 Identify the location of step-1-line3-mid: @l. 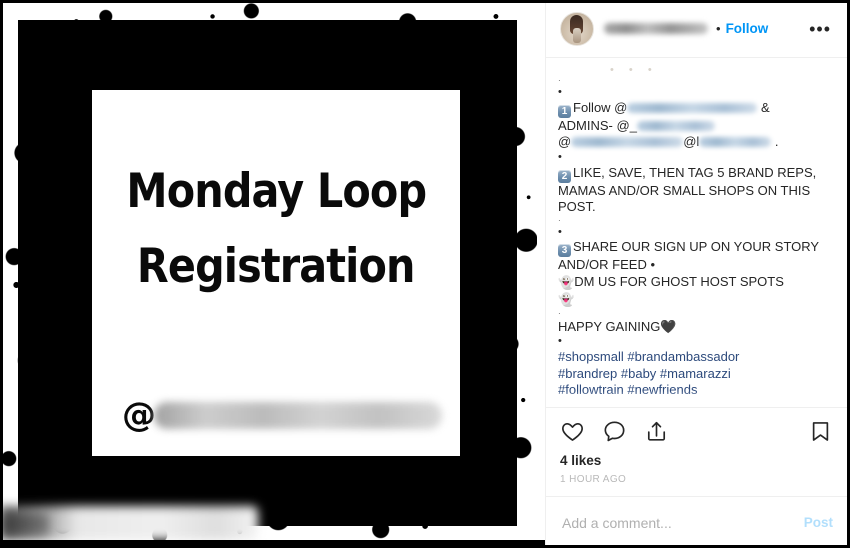
(691, 142).